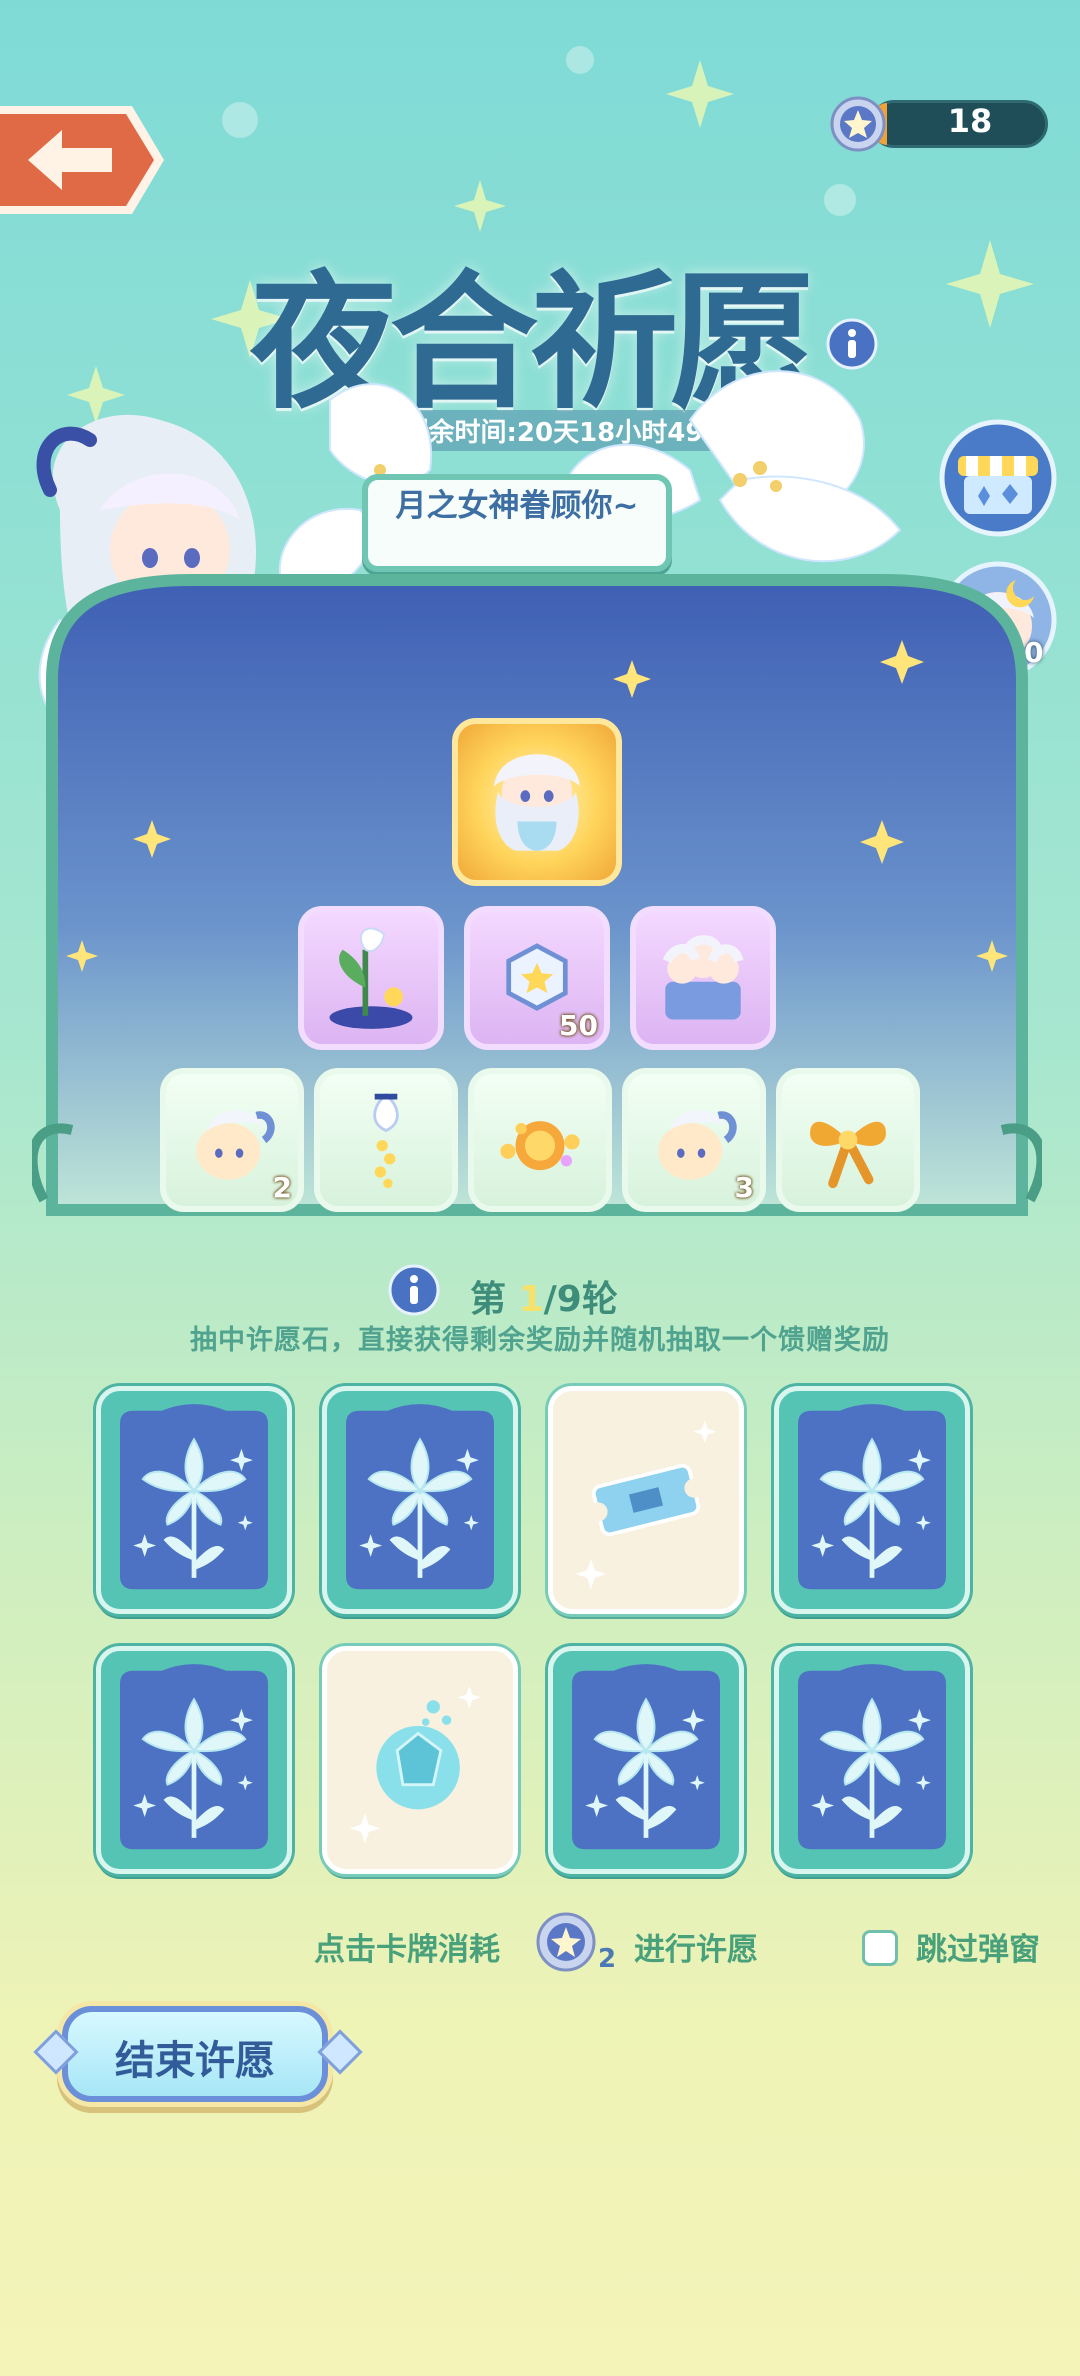  What do you see at coordinates (646, 1505) in the screenshot?
I see `ticket-icon` at bounding box center [646, 1505].